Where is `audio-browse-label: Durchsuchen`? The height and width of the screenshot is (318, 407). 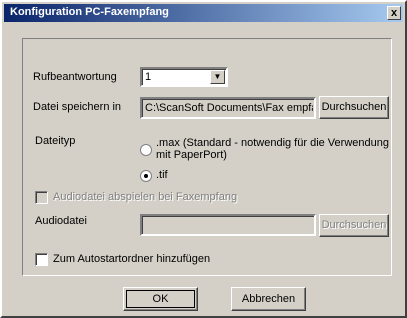
audio-browse-label: Durchsuchen is located at coordinates (354, 225).